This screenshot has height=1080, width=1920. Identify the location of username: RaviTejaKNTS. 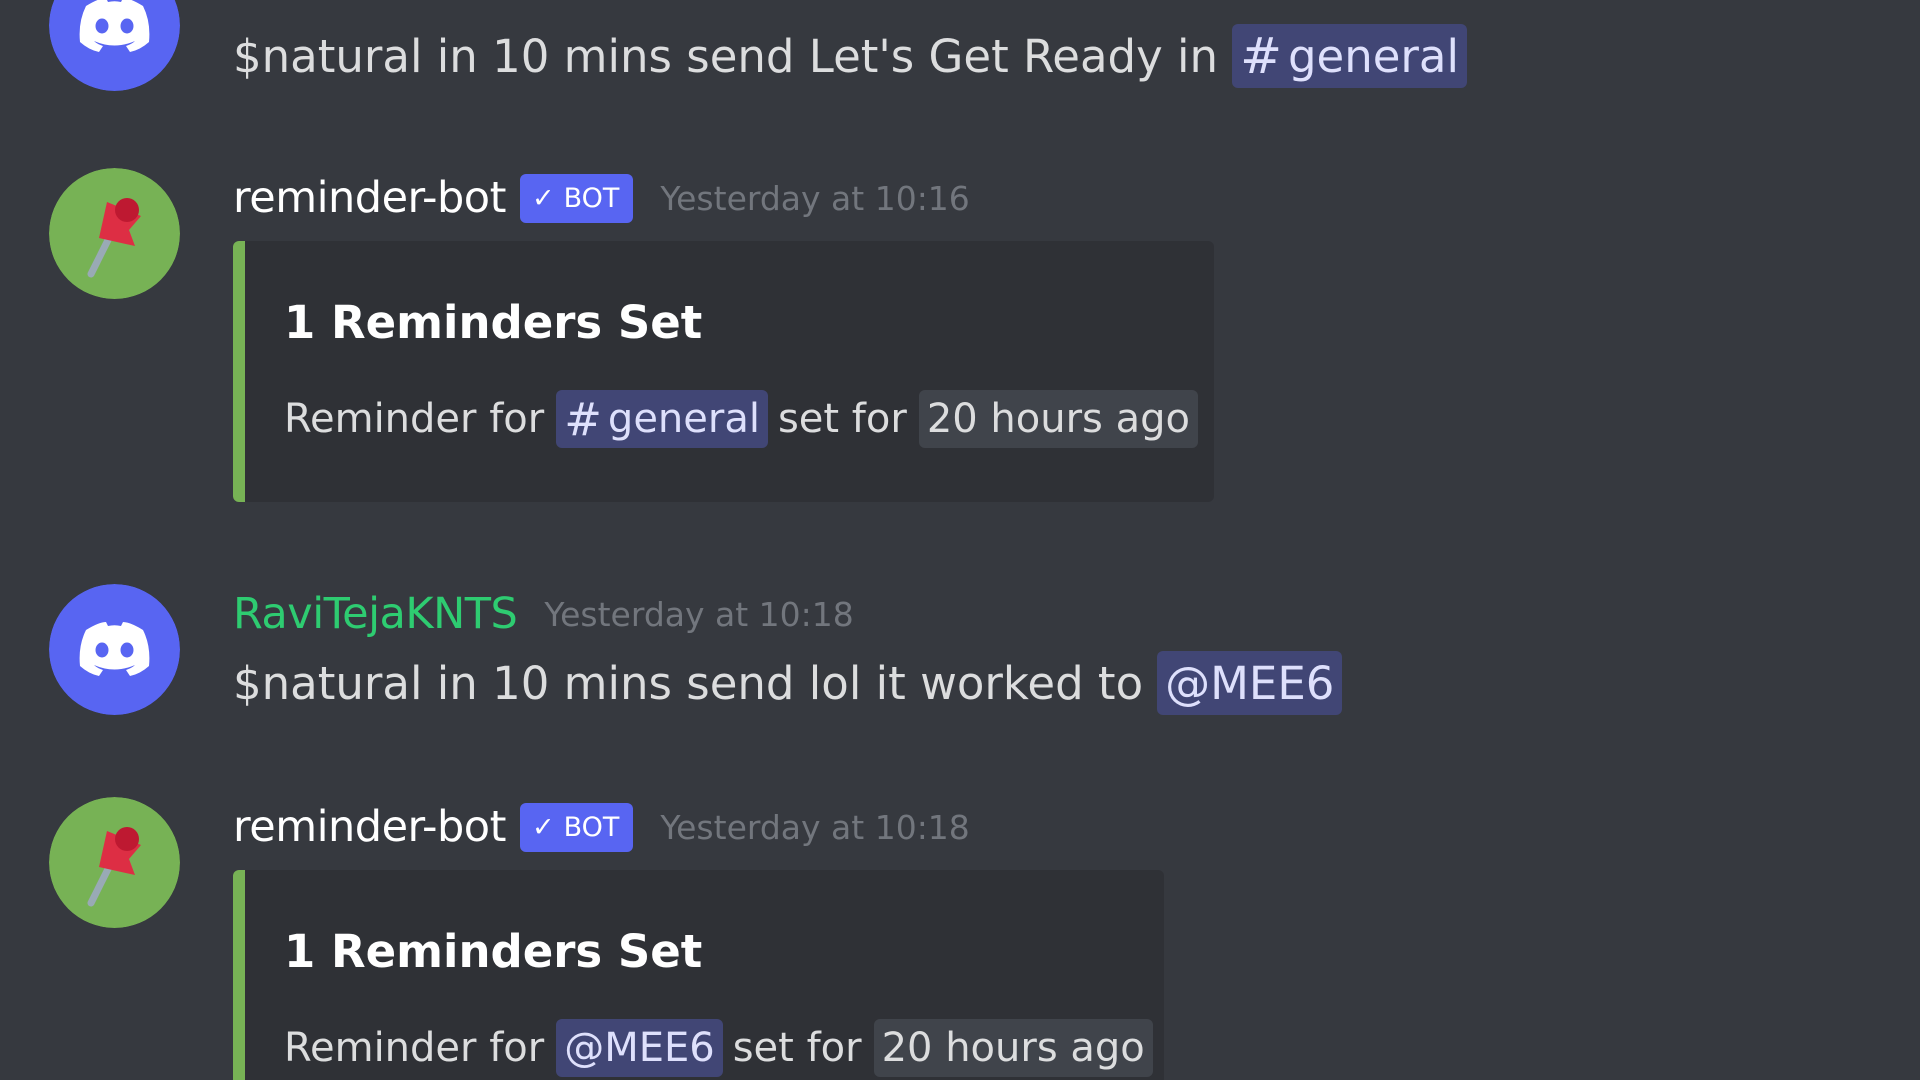
(375, 614).